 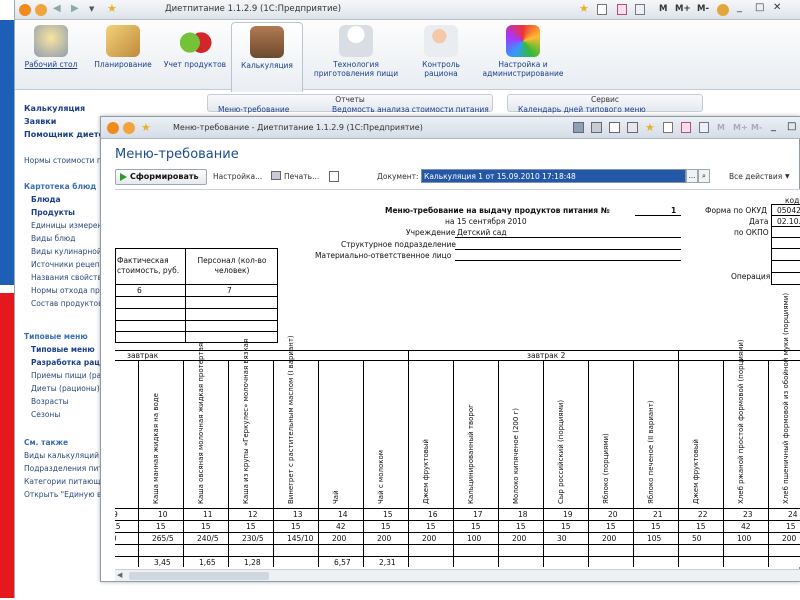 I want to click on sidebar-item: Названия свойств, so click(x=66, y=277).